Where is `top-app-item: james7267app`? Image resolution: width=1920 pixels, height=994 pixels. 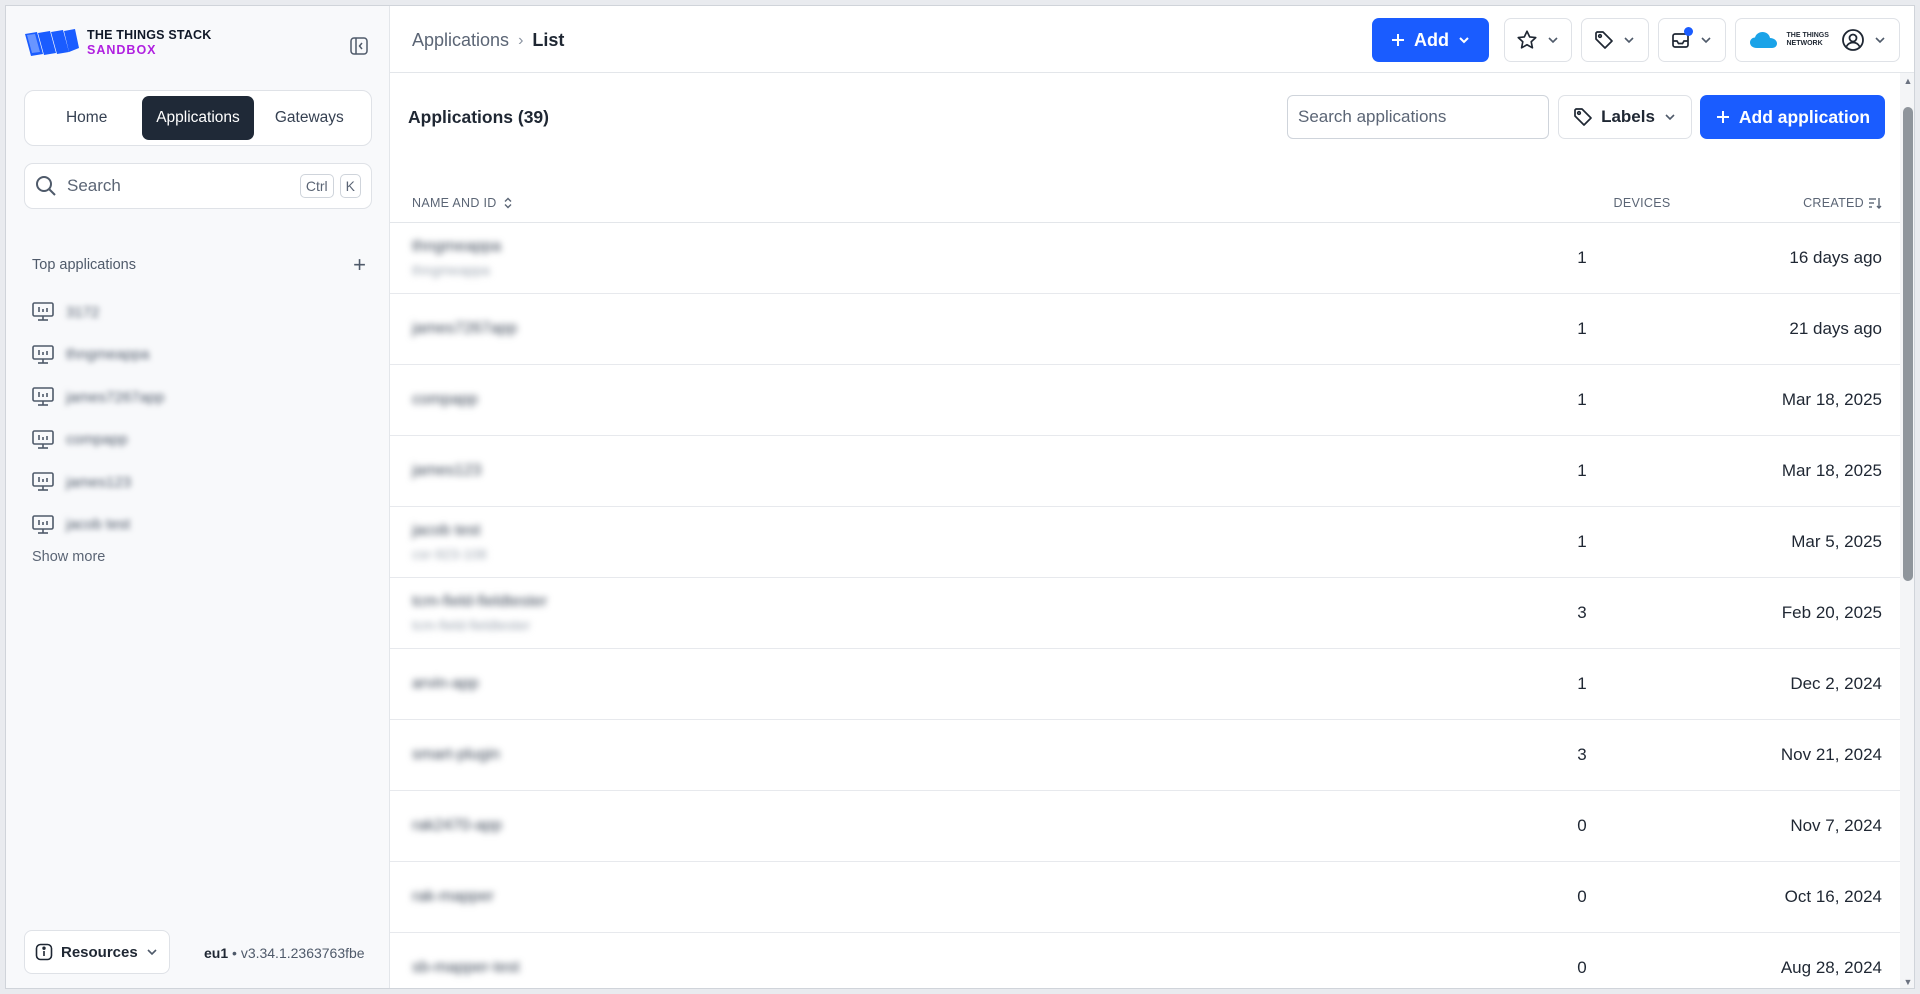 top-app-item: james7267app is located at coordinates (182, 397).